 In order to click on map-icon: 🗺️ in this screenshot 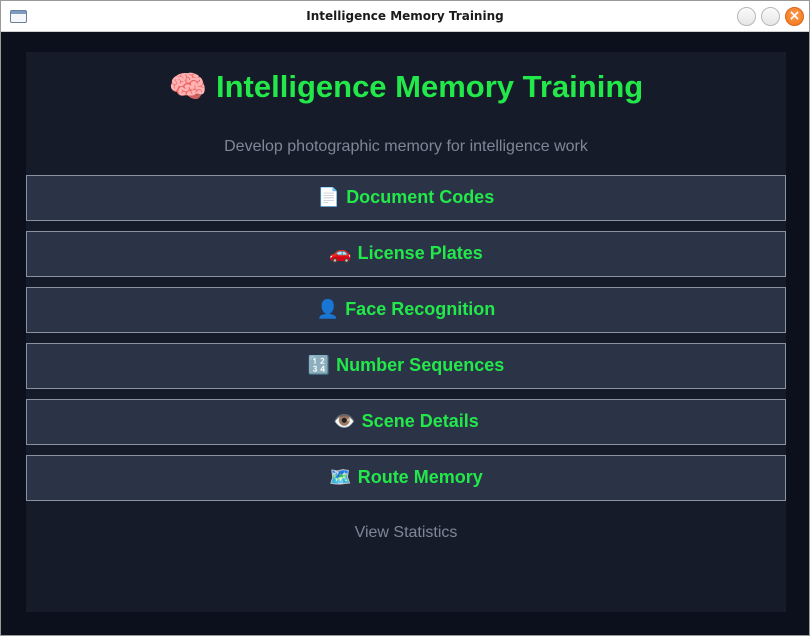, I will do `click(340, 477)`.